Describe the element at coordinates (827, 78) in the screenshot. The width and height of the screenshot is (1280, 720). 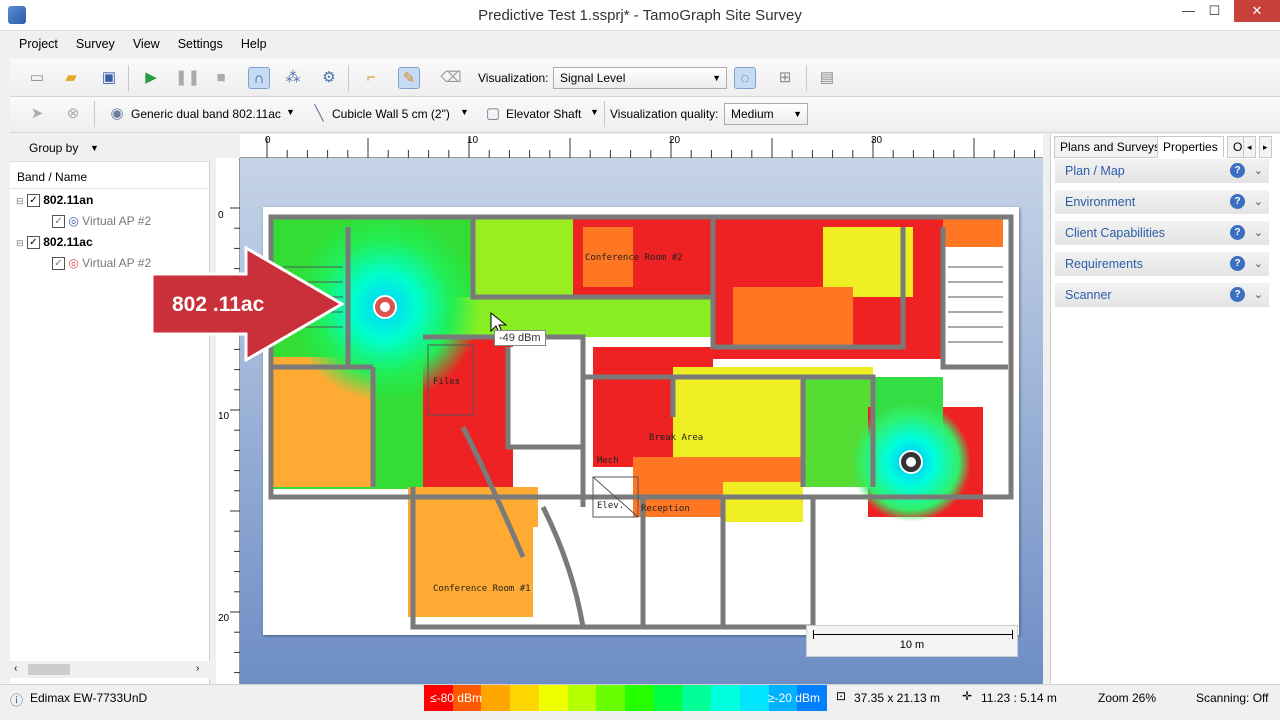
I see `report-icon: ▤` at that location.